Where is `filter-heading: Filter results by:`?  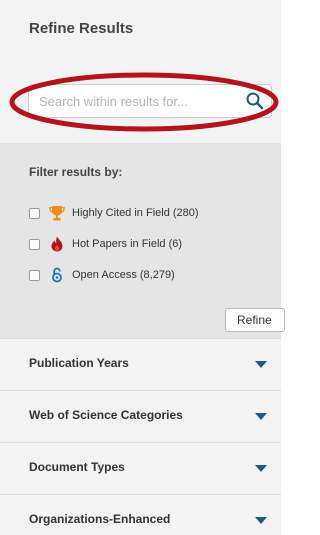
filter-heading: Filter results by: is located at coordinates (76, 172).